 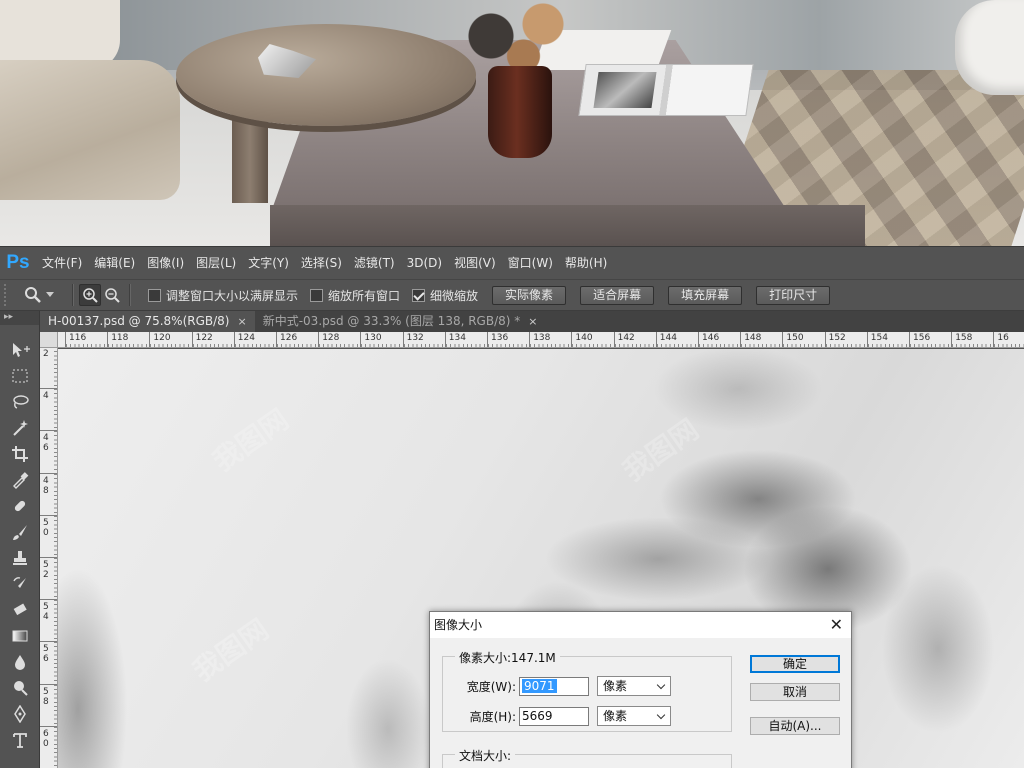 I want to click on menu-help: 帮助(H), so click(x=586, y=263).